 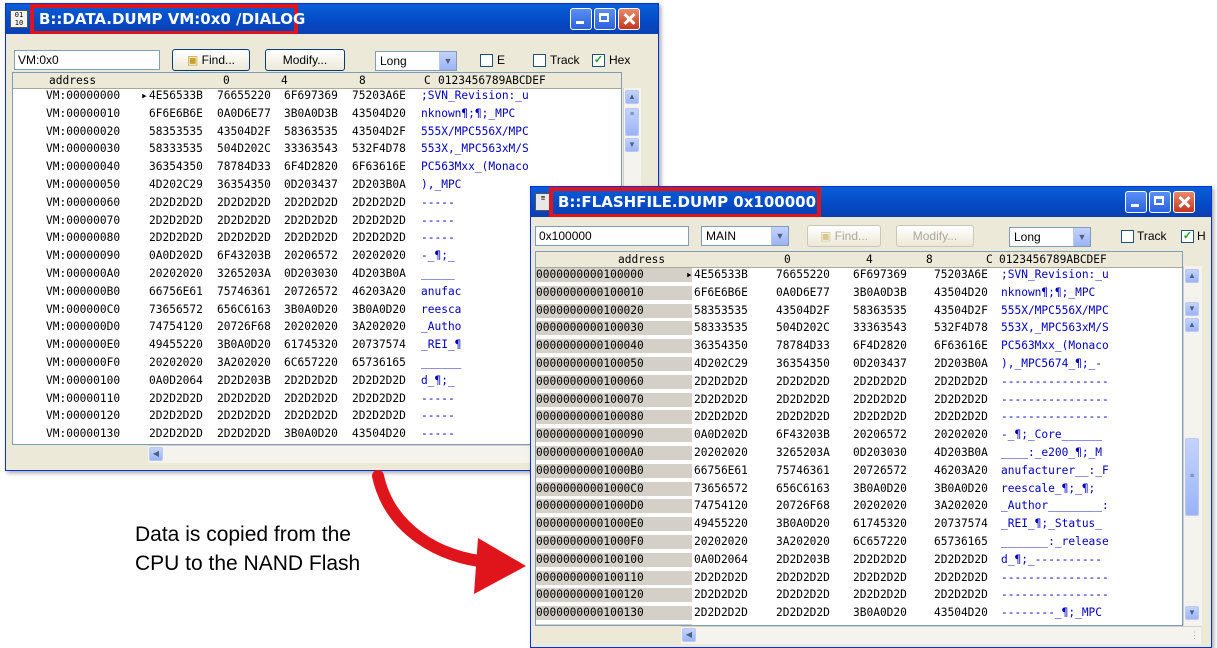 What do you see at coordinates (501, 60) in the screenshot?
I see `e-label: E` at bounding box center [501, 60].